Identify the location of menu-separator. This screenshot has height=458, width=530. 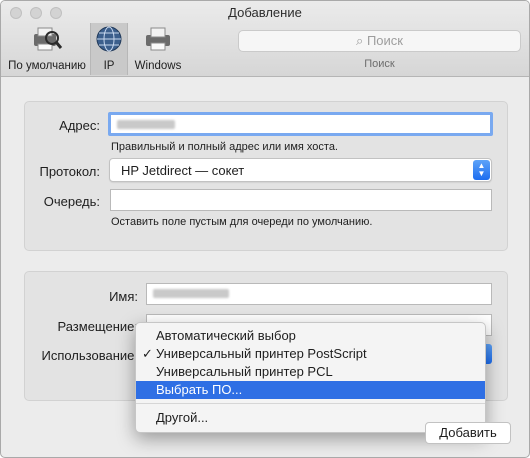
(310, 403).